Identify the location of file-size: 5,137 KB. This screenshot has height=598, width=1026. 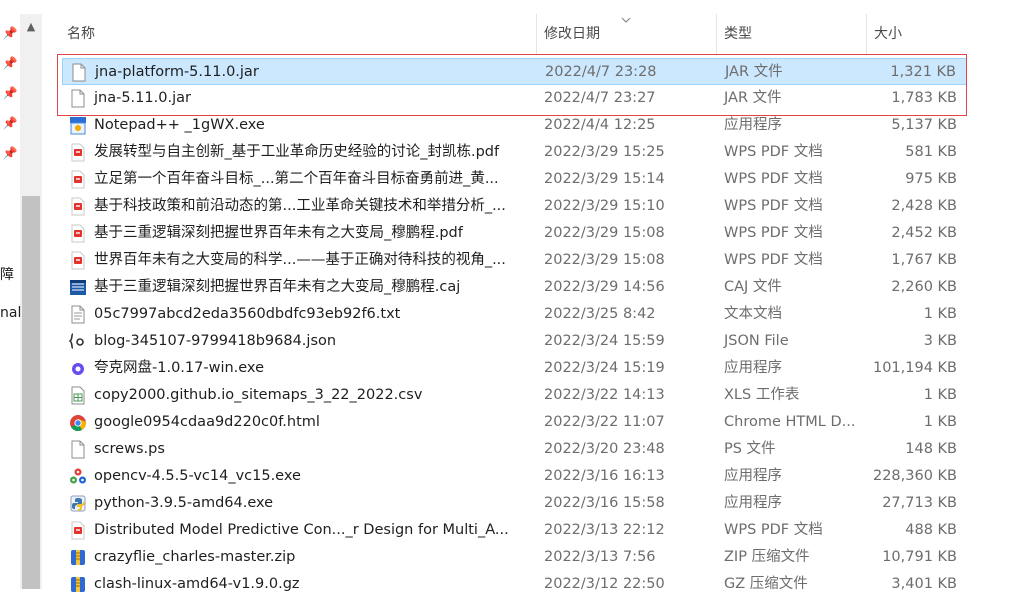
(924, 125).